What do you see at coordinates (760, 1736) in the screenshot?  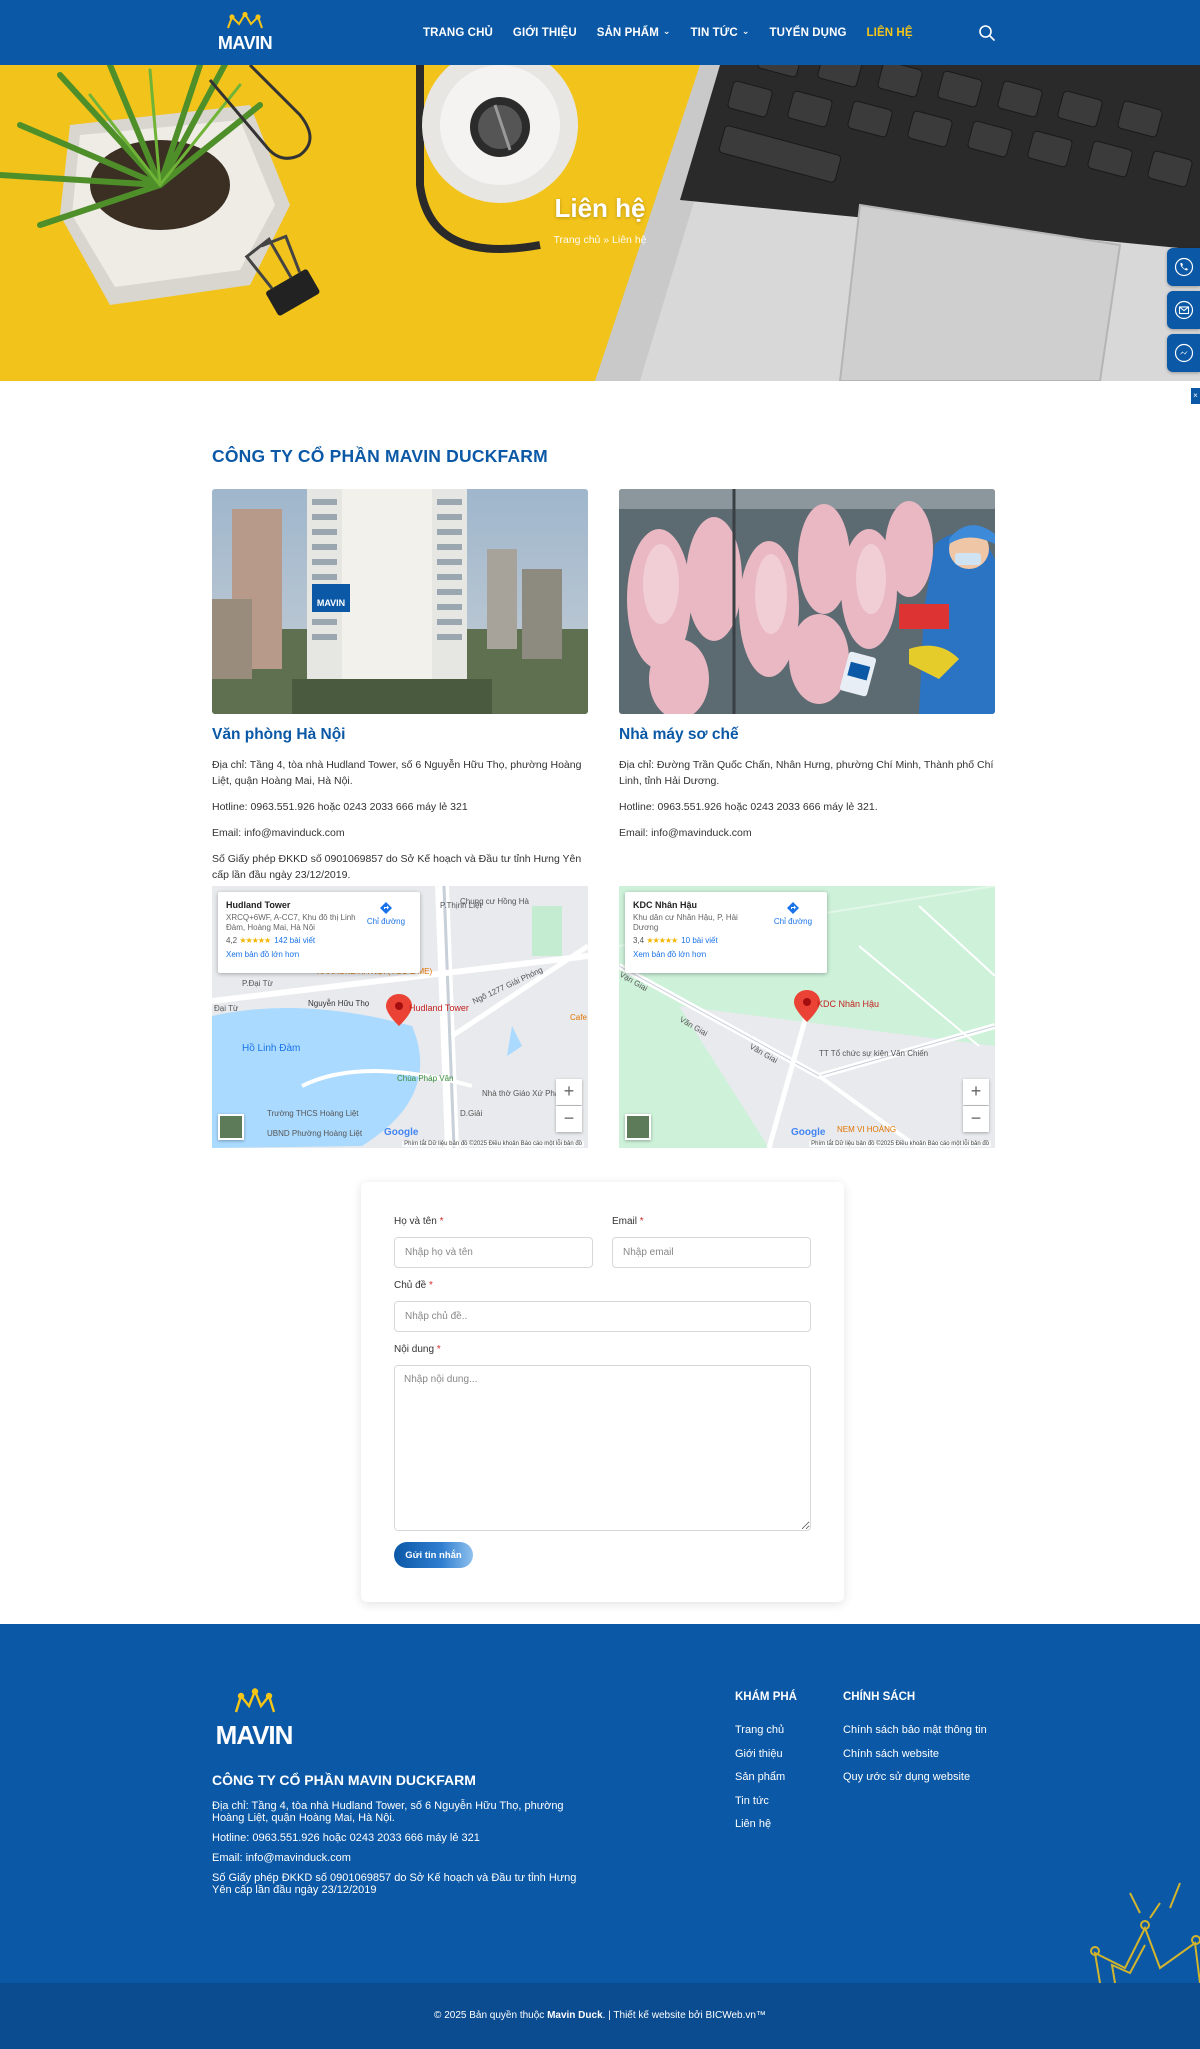 I see `footer-link-home: Trang chủ` at bounding box center [760, 1736].